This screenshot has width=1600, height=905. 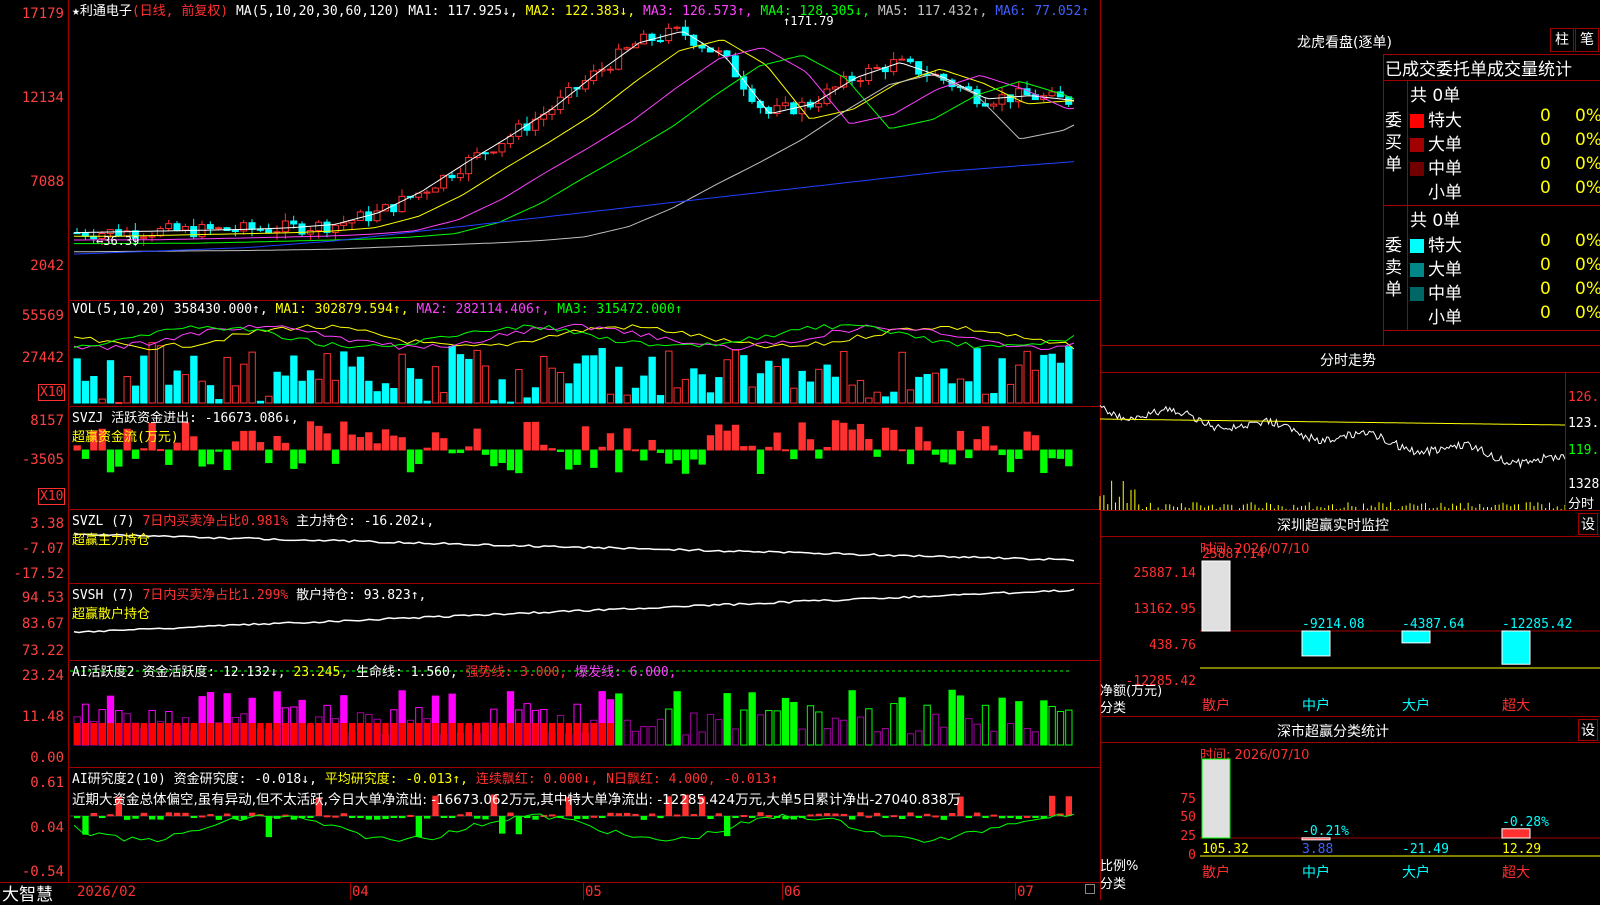 I want to click on vol-ma3: MA3: 315472.000↑, so click(x=620, y=309).